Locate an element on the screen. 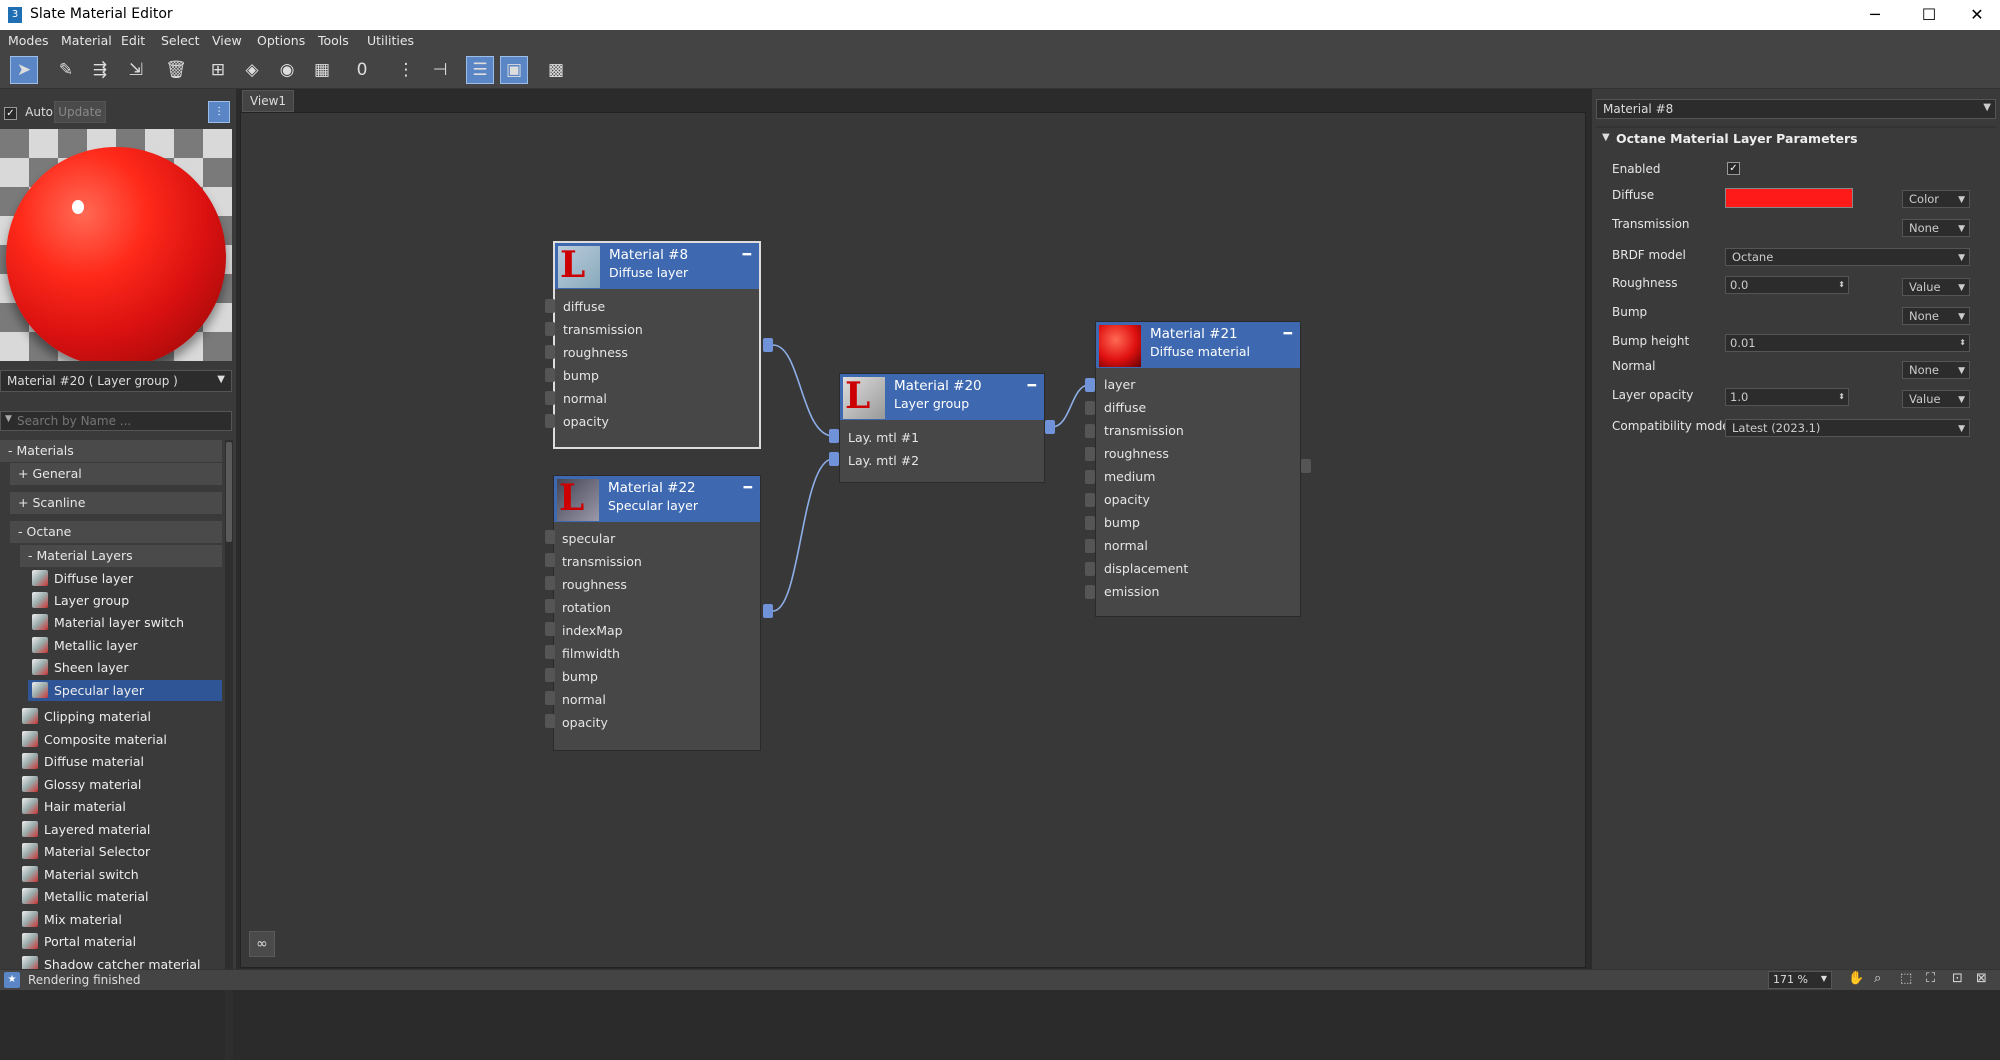 This screenshot has width=2000, height=1060. compat-mode-dropdown: Latest (2023.1) ▼ is located at coordinates (1847, 428).